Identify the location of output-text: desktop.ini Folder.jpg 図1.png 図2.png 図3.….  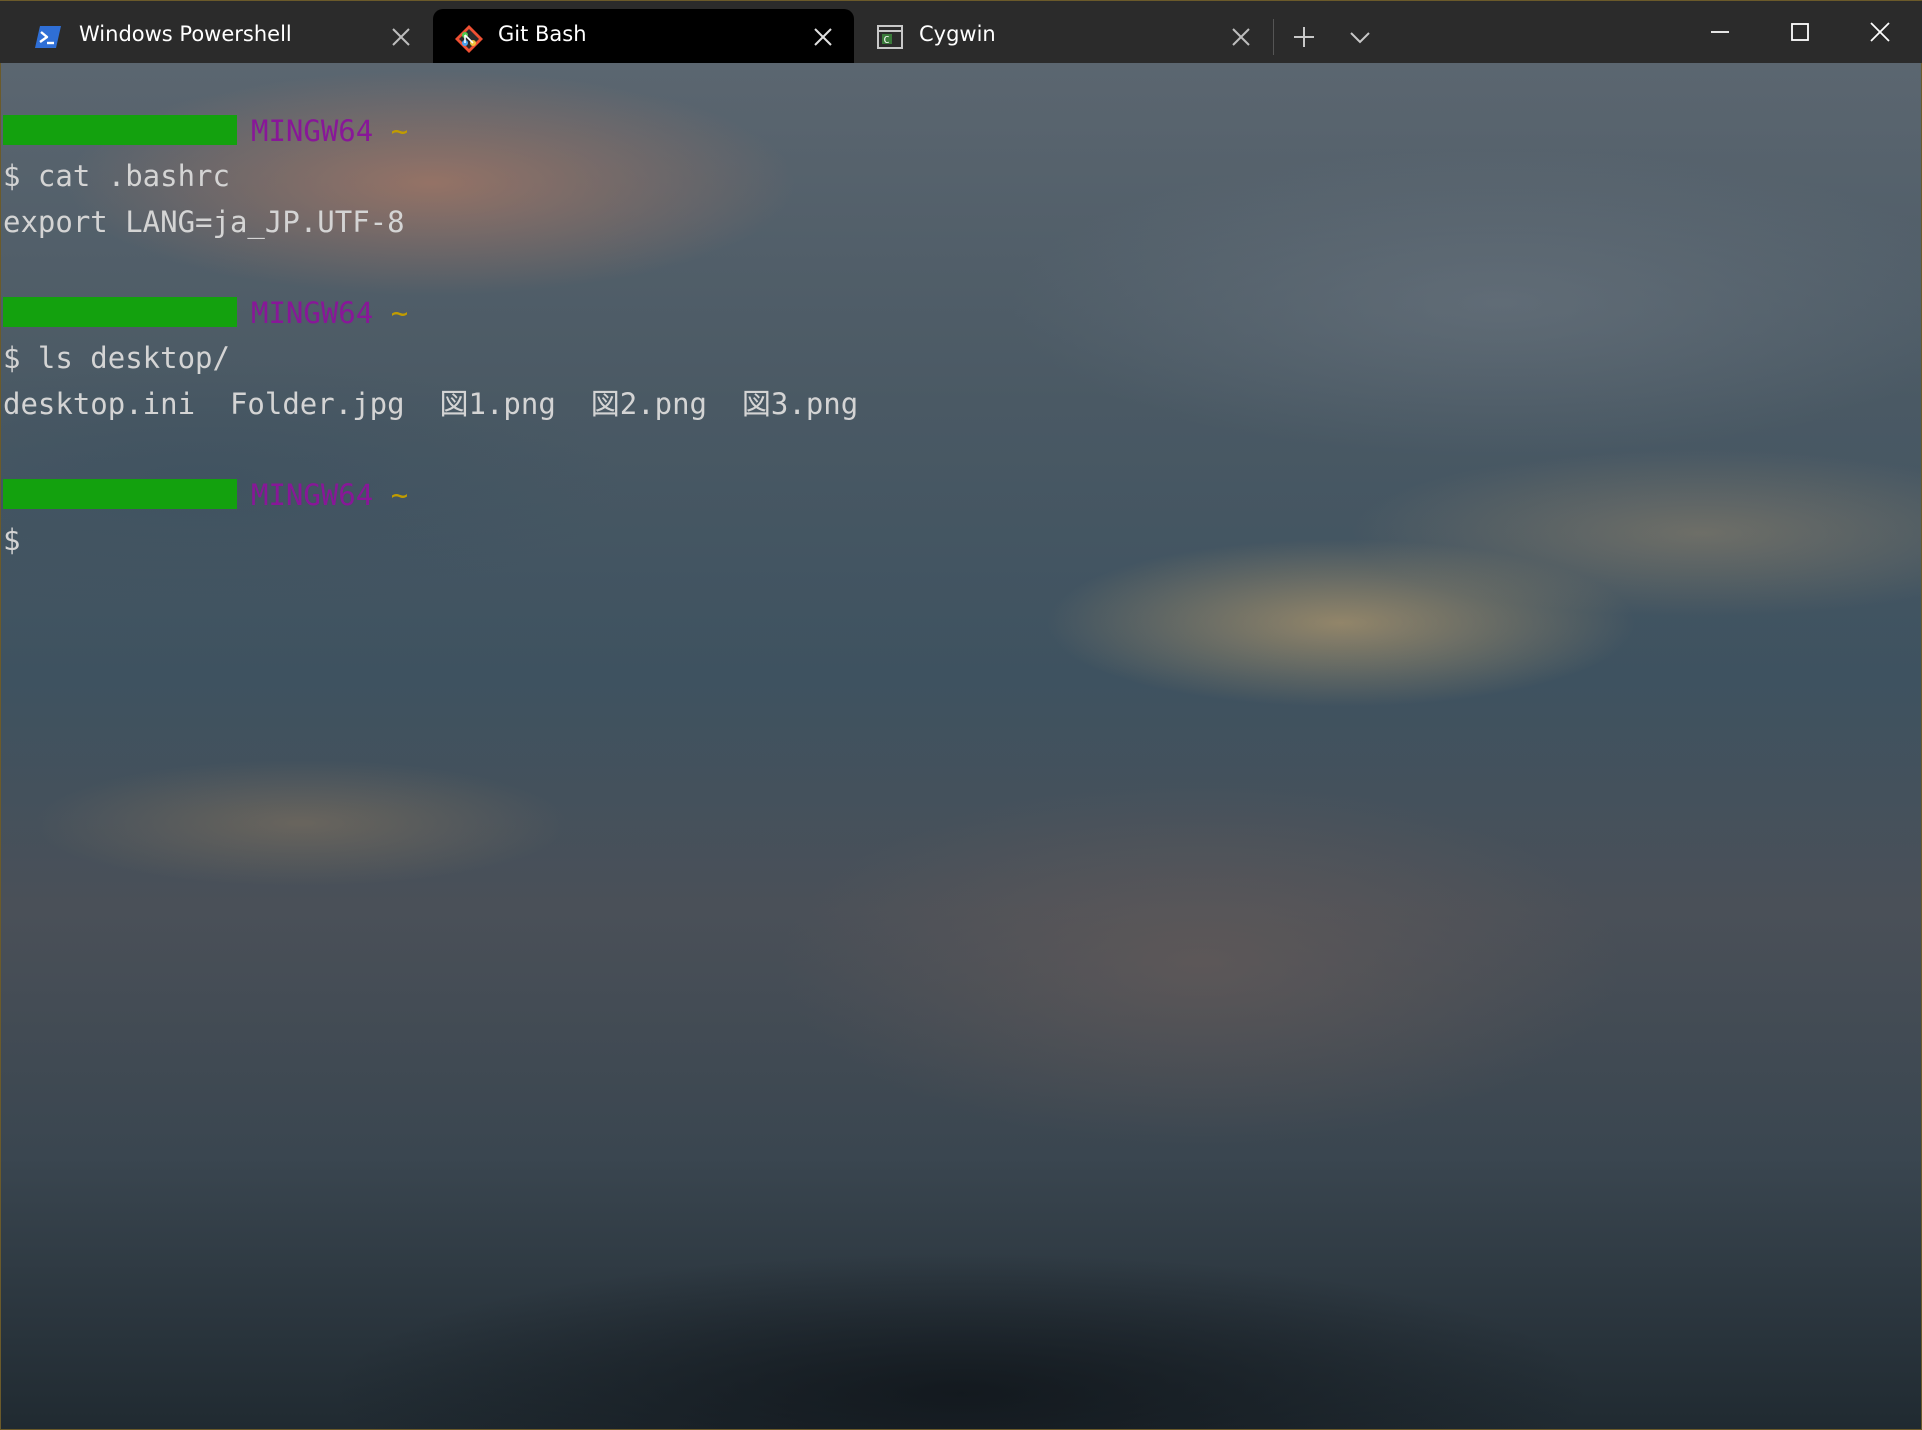
(431, 404).